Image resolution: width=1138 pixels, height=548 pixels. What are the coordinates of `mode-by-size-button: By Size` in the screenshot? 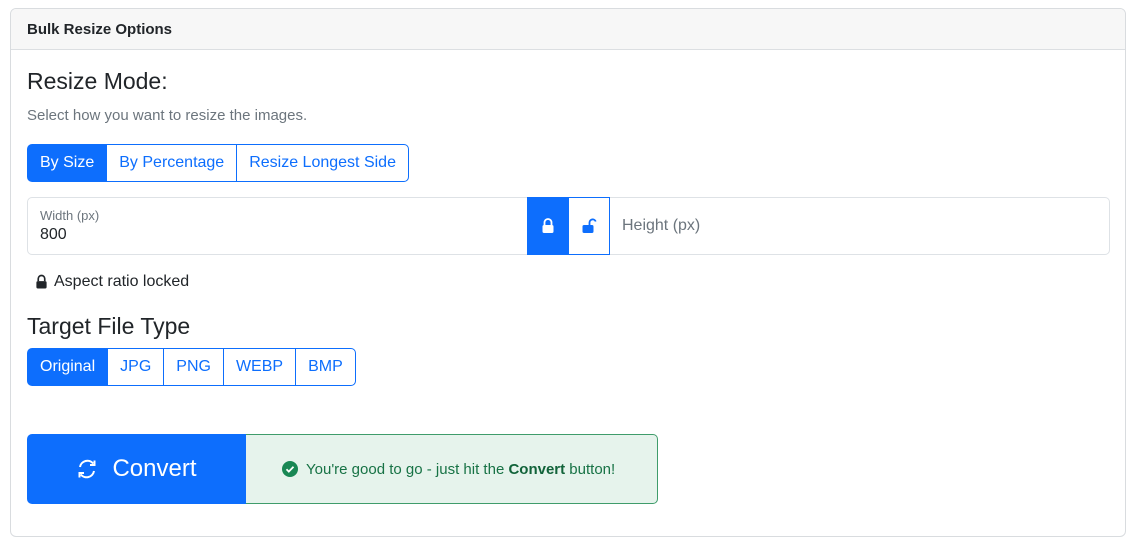 It's located at (67, 163).